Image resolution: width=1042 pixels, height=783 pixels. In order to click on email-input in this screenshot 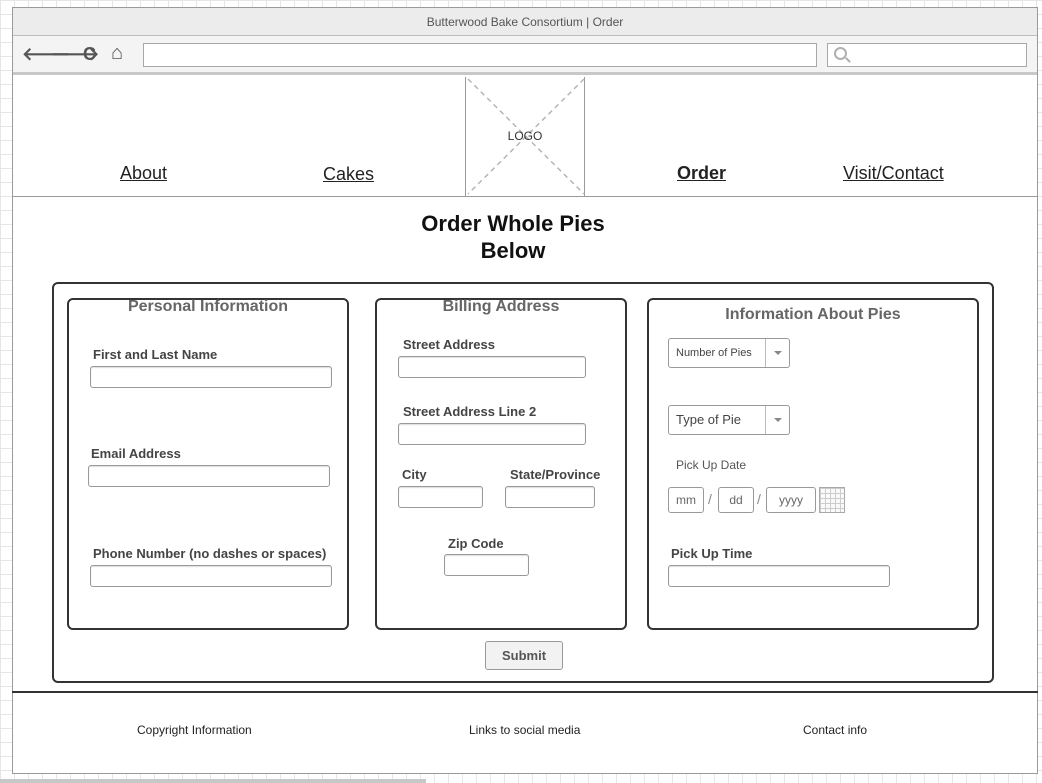, I will do `click(209, 476)`.